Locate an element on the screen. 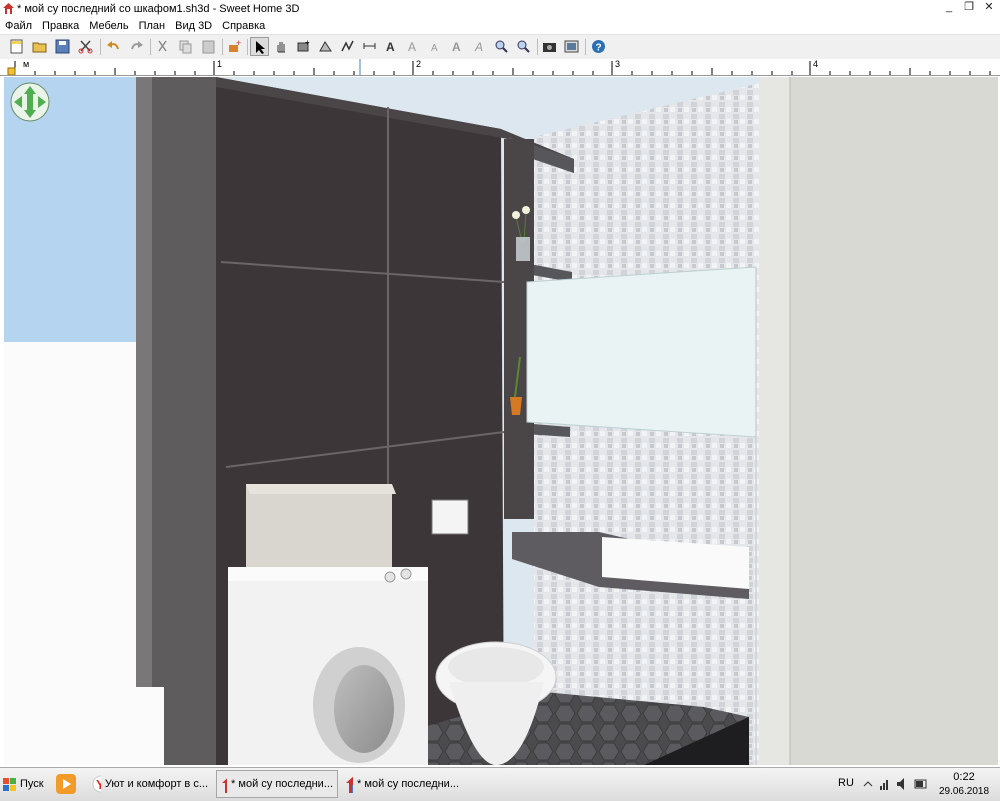 The height and width of the screenshot is (801, 1000). ruler-unit: м is located at coordinates (26, 64).